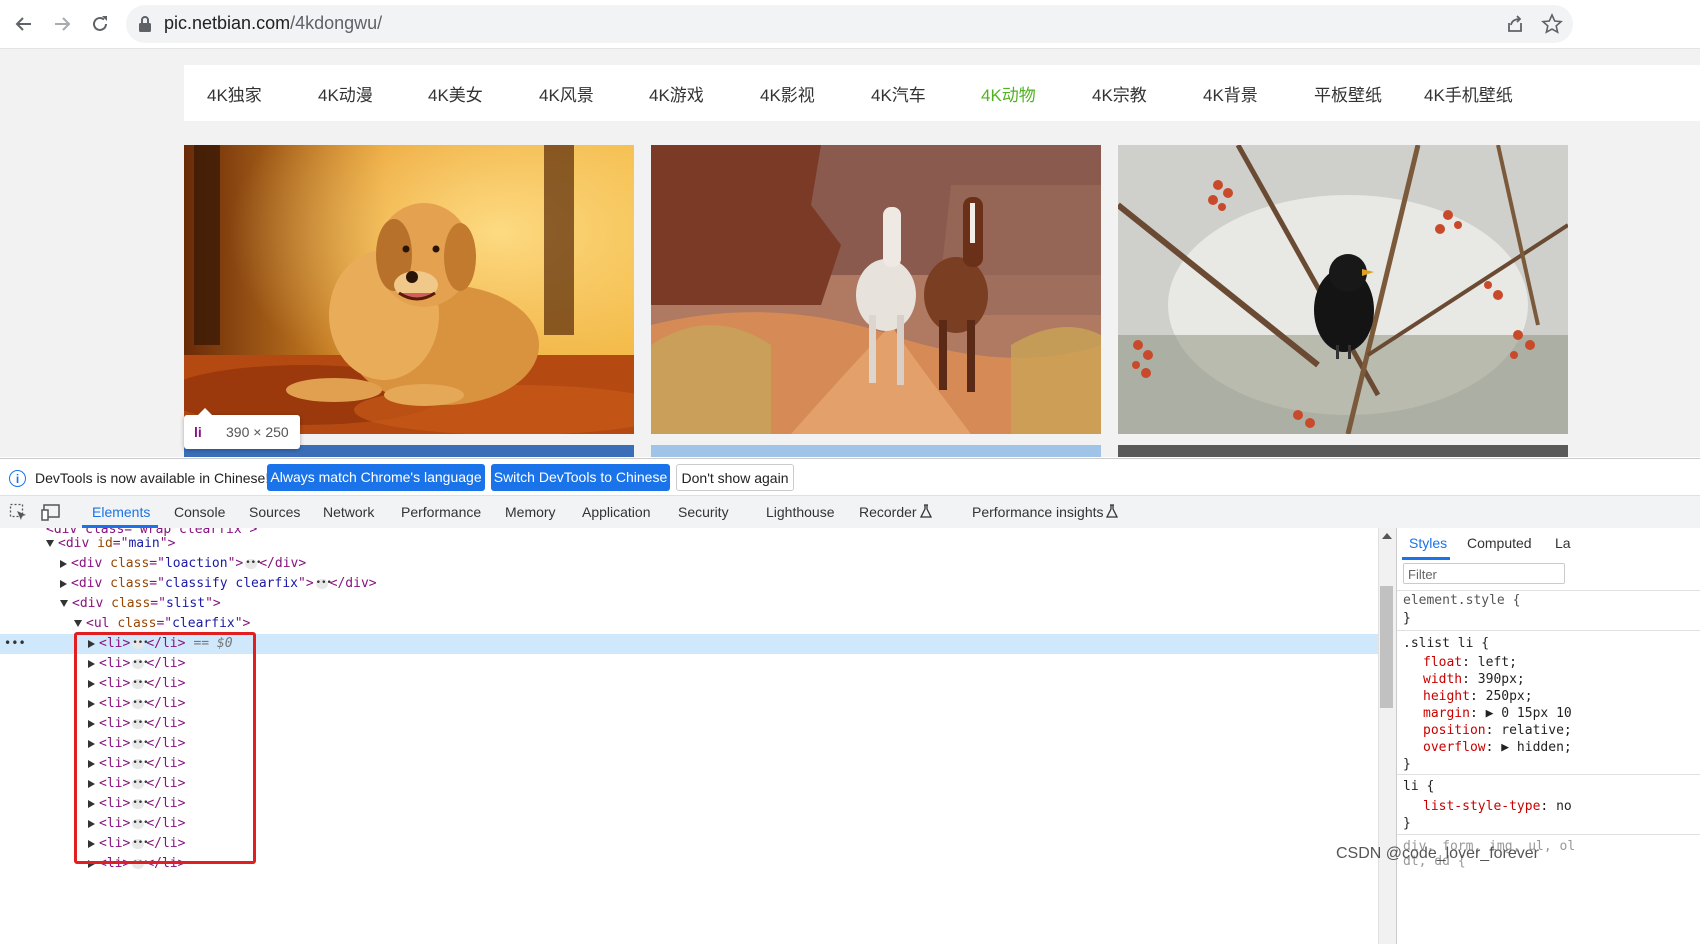  I want to click on nav-item-4k-anime: 4K动漫, so click(345, 93).